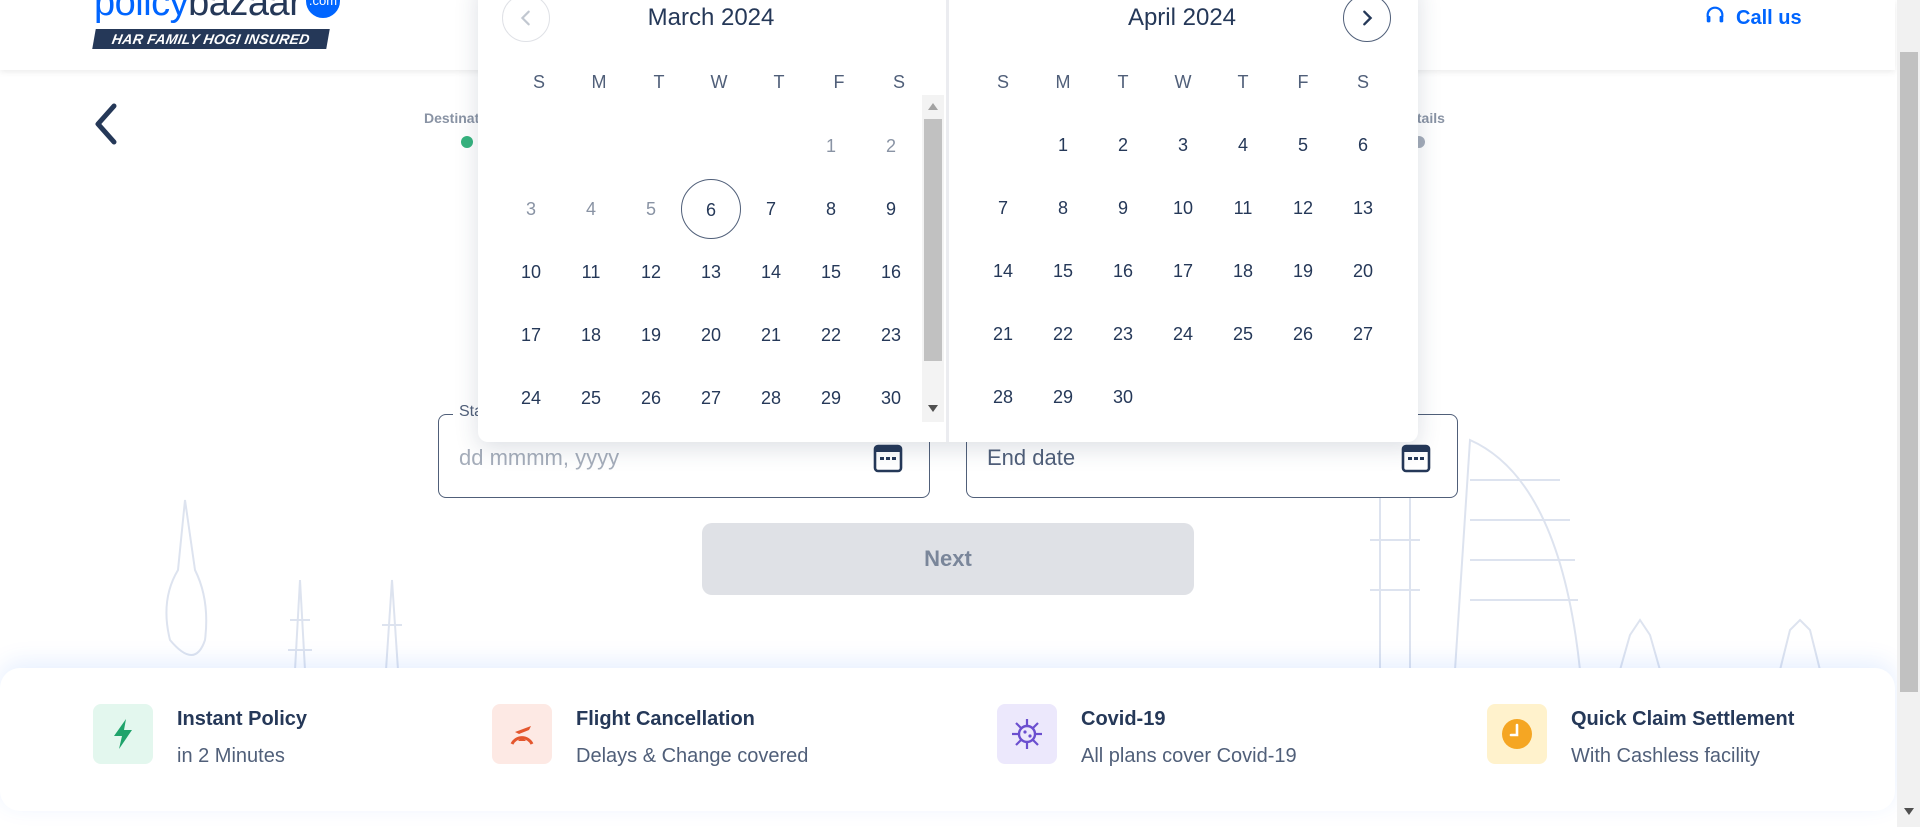 This screenshot has height=827, width=1920. What do you see at coordinates (242, 719) in the screenshot?
I see `feature-title: Instant Policy` at bounding box center [242, 719].